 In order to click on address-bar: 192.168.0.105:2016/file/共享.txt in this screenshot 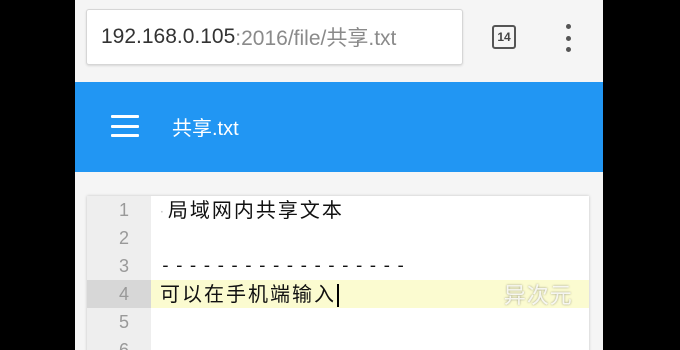, I will do `click(274, 37)`.